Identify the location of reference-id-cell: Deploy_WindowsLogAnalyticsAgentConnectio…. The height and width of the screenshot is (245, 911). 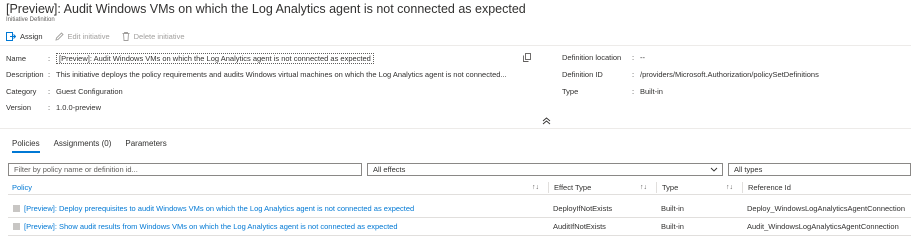
(826, 208).